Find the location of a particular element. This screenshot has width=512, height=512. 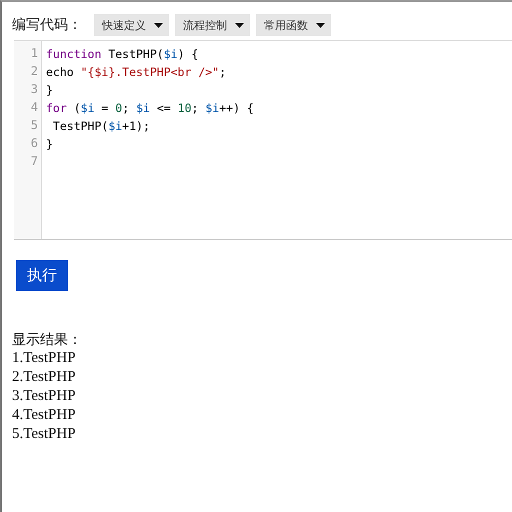

line-number: 5 is located at coordinates (34, 125).